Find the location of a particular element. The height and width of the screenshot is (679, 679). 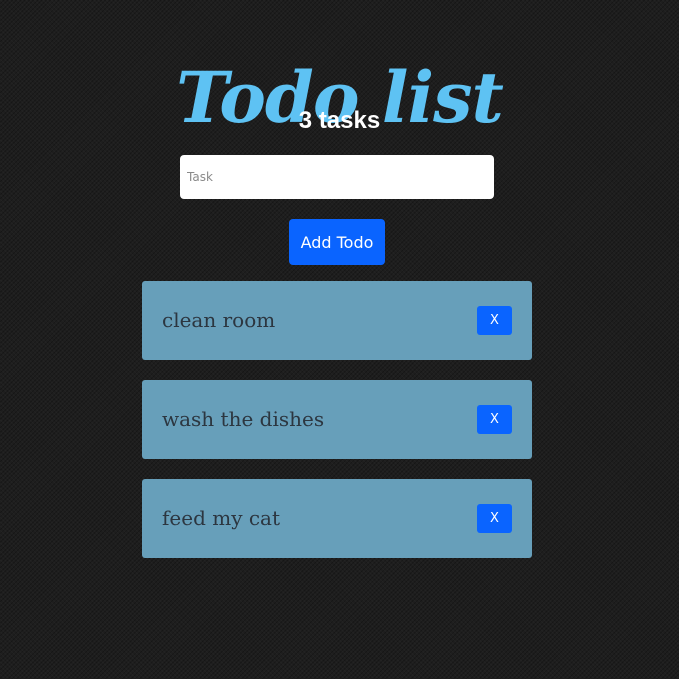

todo-text: wash the dishes is located at coordinates (243, 419).